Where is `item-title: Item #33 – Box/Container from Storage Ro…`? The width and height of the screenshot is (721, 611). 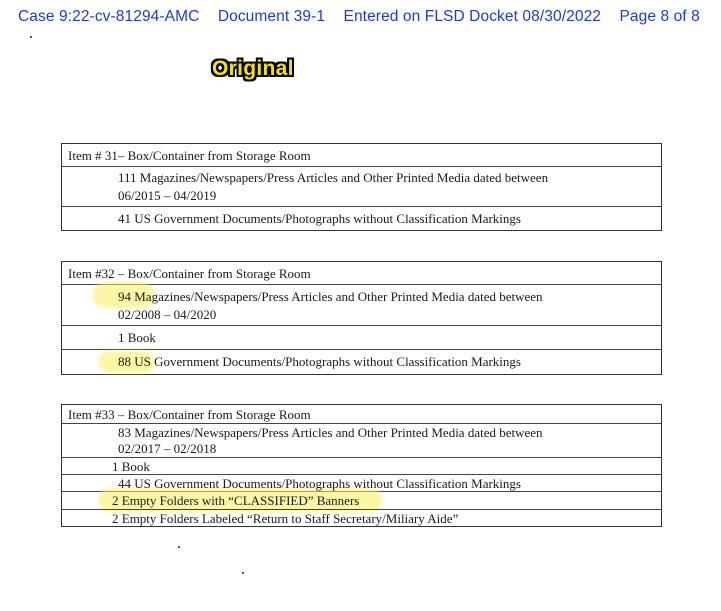 item-title: Item #33 – Box/Container from Storage Ro… is located at coordinates (189, 414).